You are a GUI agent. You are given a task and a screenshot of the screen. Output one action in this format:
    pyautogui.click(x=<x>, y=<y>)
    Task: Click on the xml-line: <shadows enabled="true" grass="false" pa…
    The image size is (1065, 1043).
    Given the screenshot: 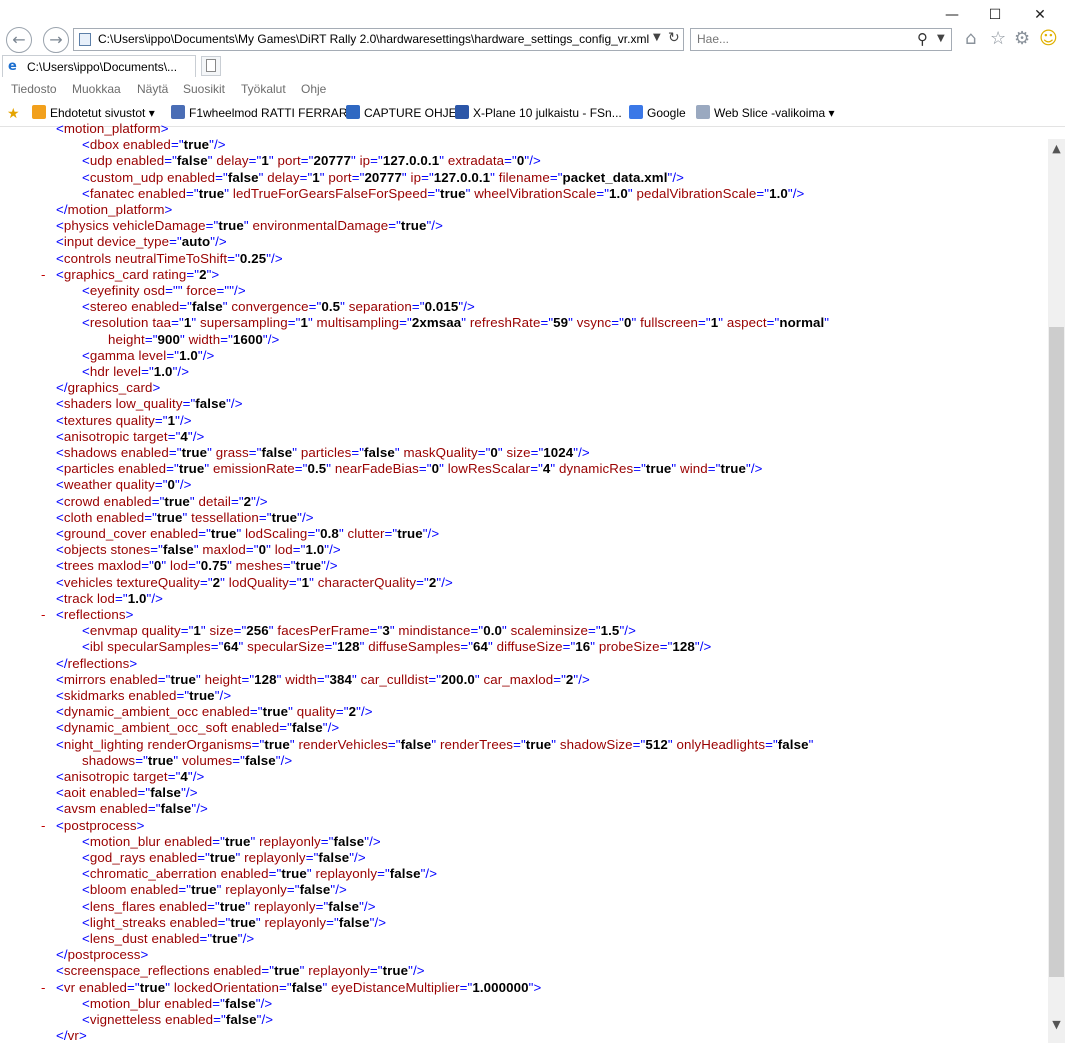 What is the action you would take?
    pyautogui.click(x=323, y=452)
    